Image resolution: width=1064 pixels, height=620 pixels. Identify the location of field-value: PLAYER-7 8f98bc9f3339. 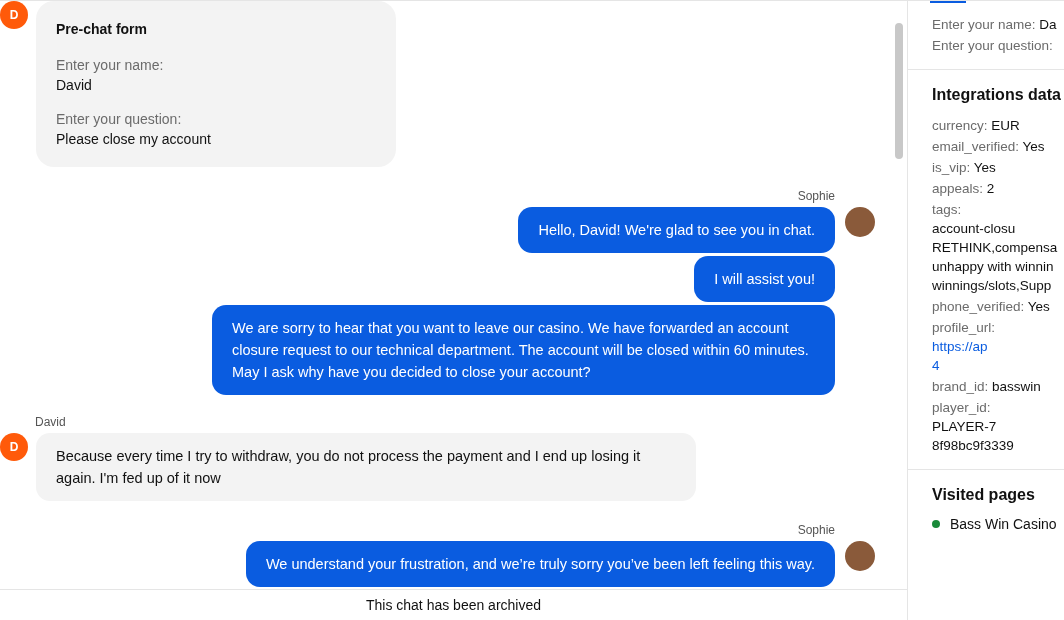
(973, 436).